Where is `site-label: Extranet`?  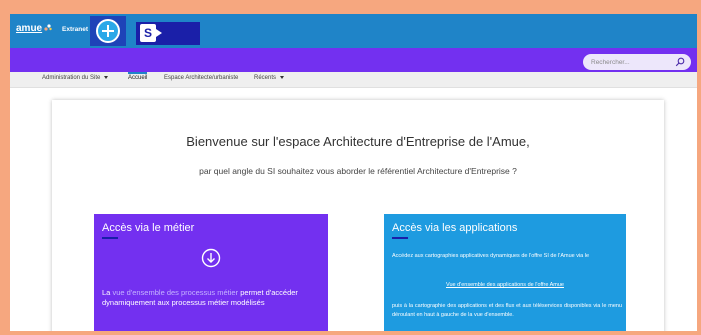
site-label: Extranet is located at coordinates (75, 29).